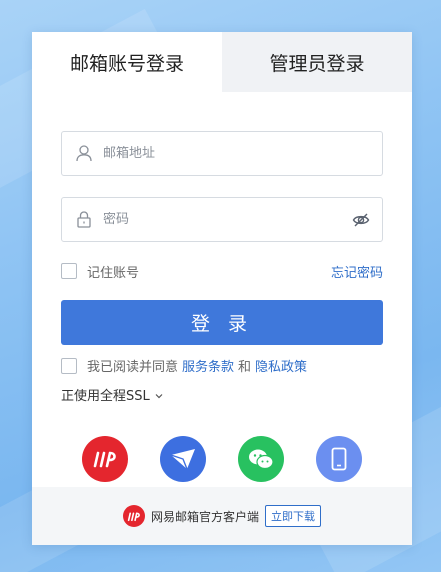 This screenshot has height=572, width=441. What do you see at coordinates (357, 271) in the screenshot?
I see `forgot-password-link: 忘记密码` at bounding box center [357, 271].